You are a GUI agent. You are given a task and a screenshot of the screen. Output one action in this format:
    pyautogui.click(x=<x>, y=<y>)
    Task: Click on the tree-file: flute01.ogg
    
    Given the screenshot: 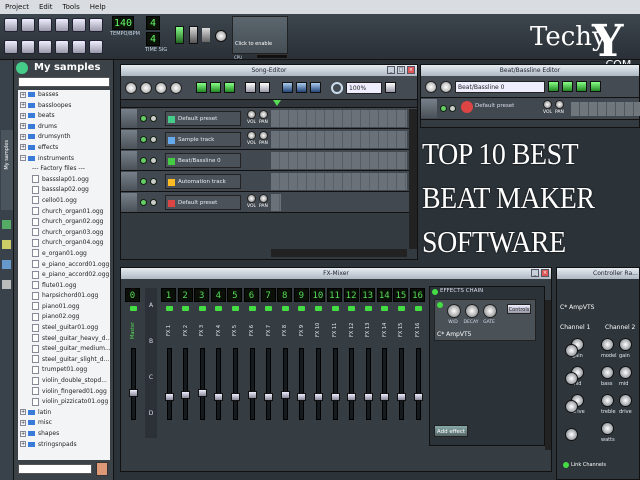 What is the action you would take?
    pyautogui.click(x=64, y=286)
    